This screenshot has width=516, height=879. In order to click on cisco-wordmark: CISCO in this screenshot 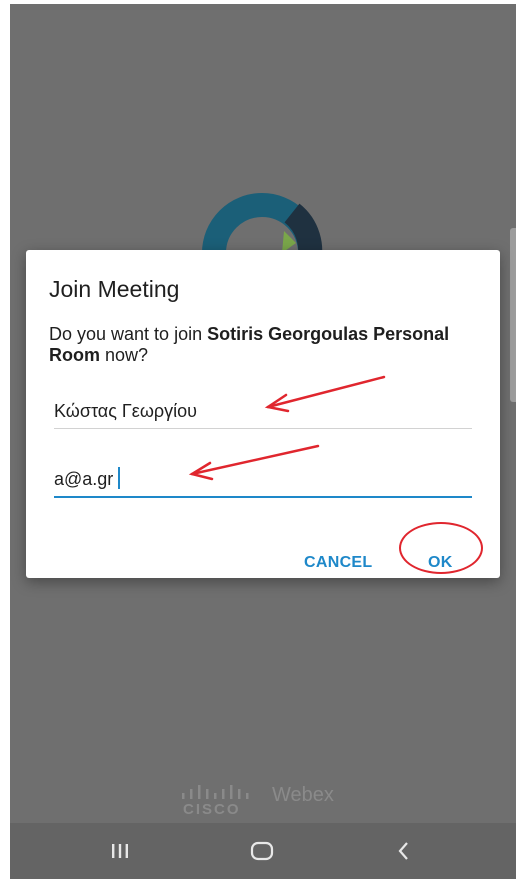, I will do `click(212, 809)`.